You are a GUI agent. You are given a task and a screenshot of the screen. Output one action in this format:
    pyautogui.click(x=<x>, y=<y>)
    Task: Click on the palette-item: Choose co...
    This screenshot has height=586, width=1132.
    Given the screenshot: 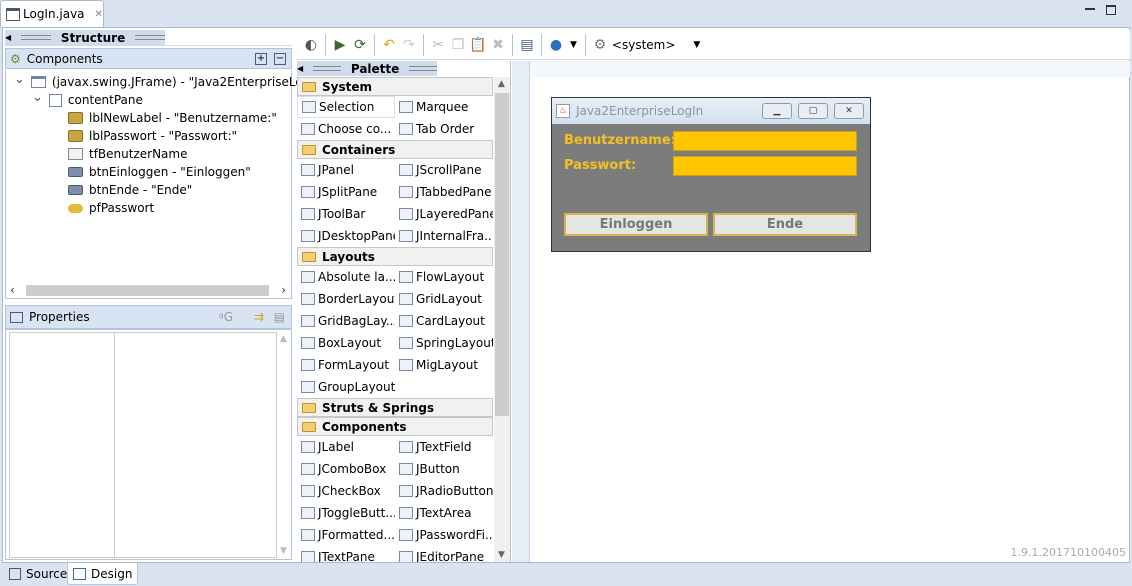 What is the action you would take?
    pyautogui.click(x=346, y=129)
    